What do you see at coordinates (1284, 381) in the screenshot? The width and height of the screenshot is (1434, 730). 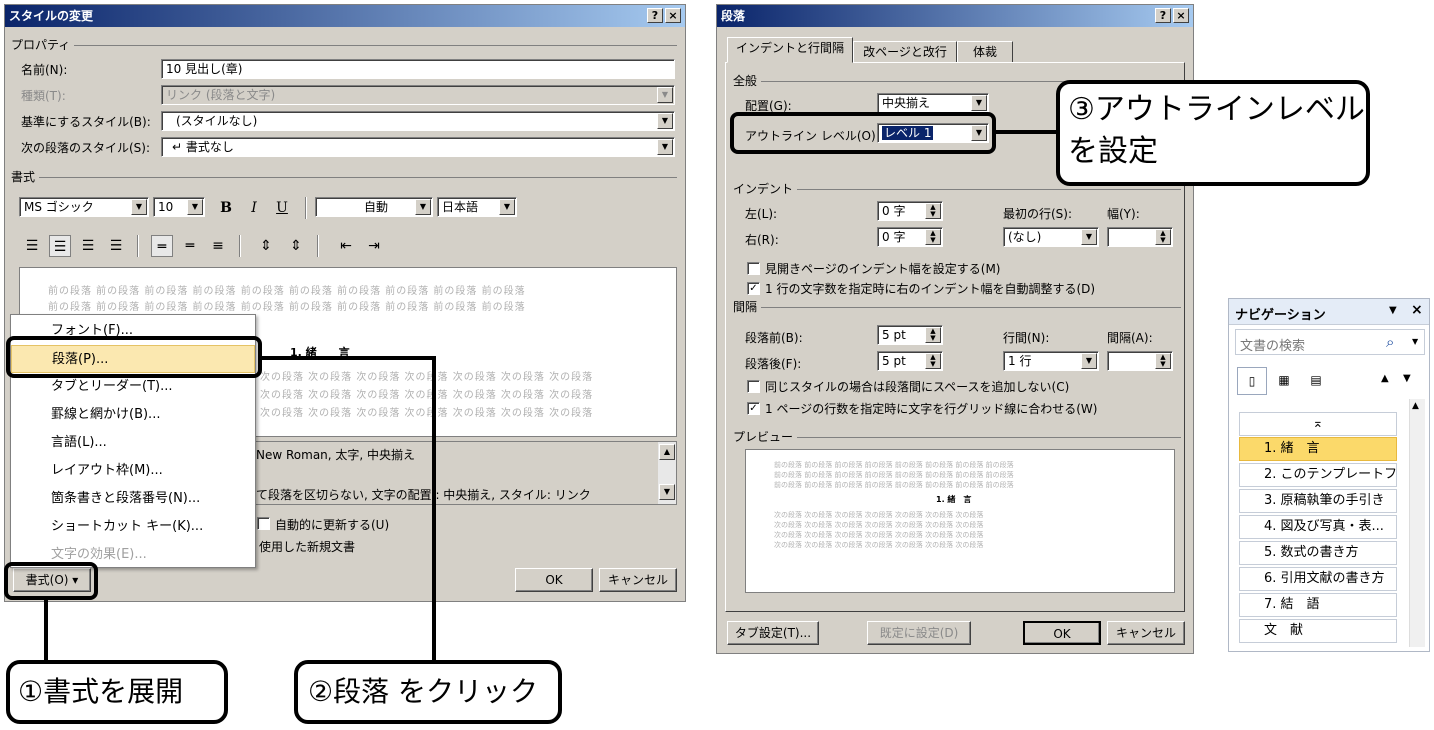 I see `pages-view-icon: ▦` at bounding box center [1284, 381].